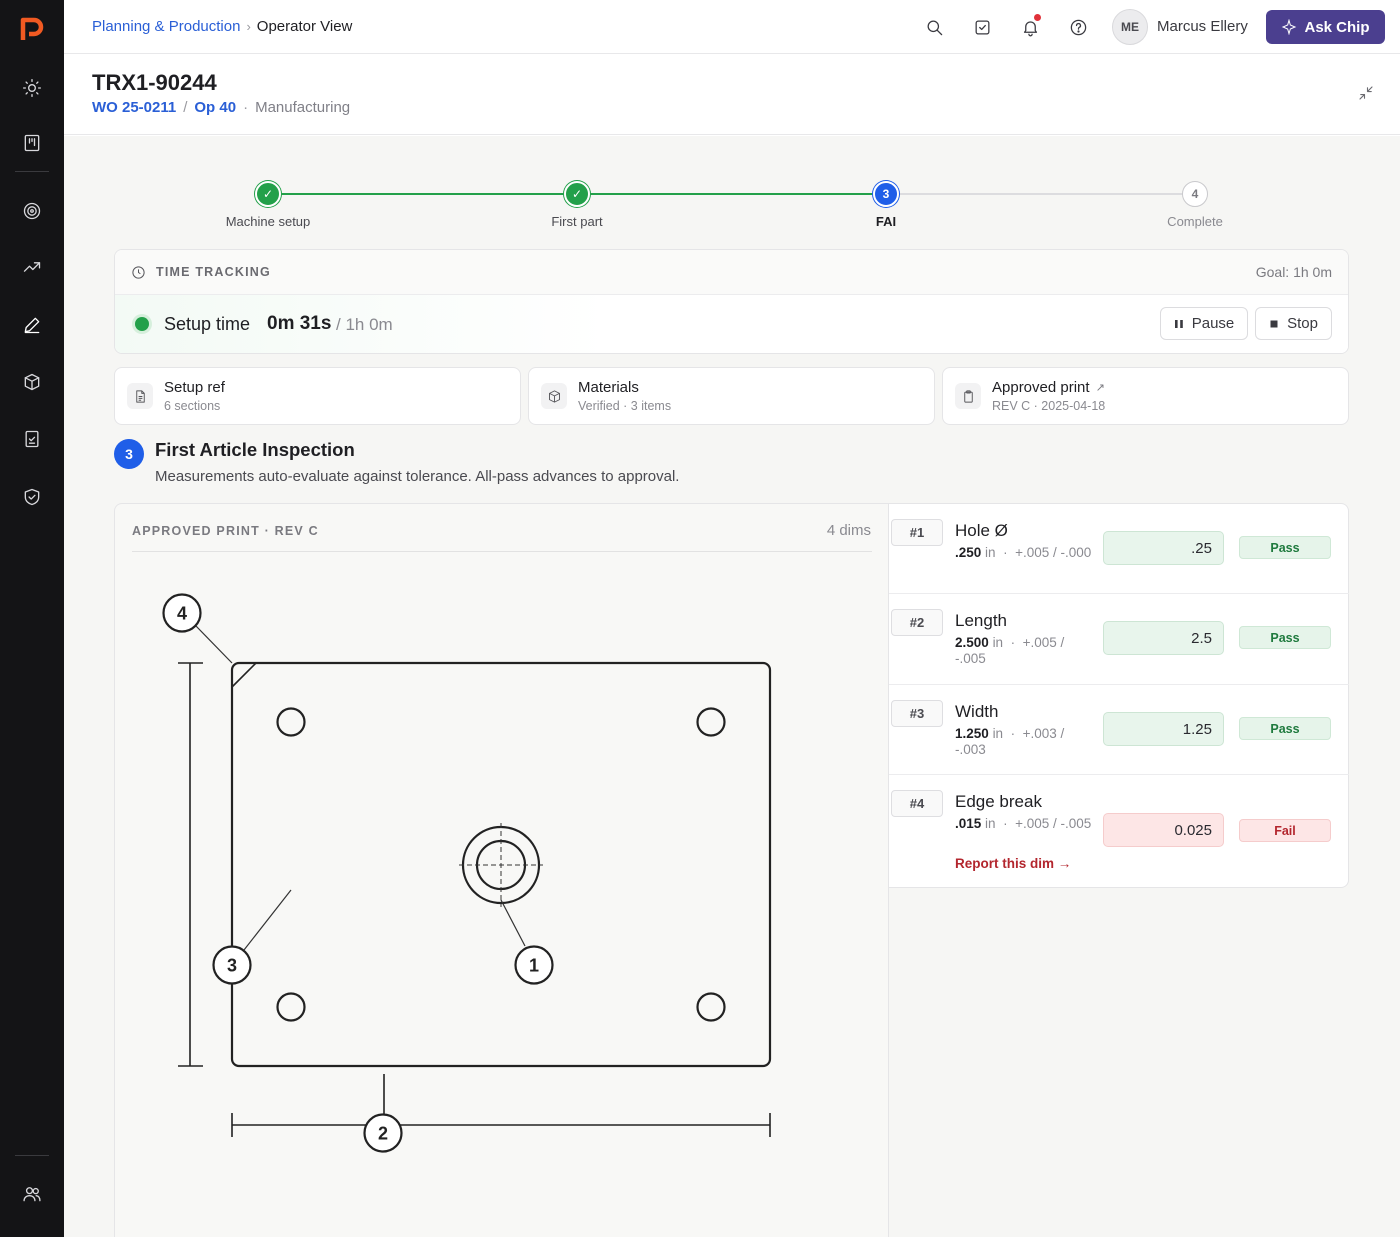 Image resolution: width=1400 pixels, height=1237 pixels. Describe the element at coordinates (134, 107) in the screenshot. I see `work-order-link: WO 25-0211` at that location.